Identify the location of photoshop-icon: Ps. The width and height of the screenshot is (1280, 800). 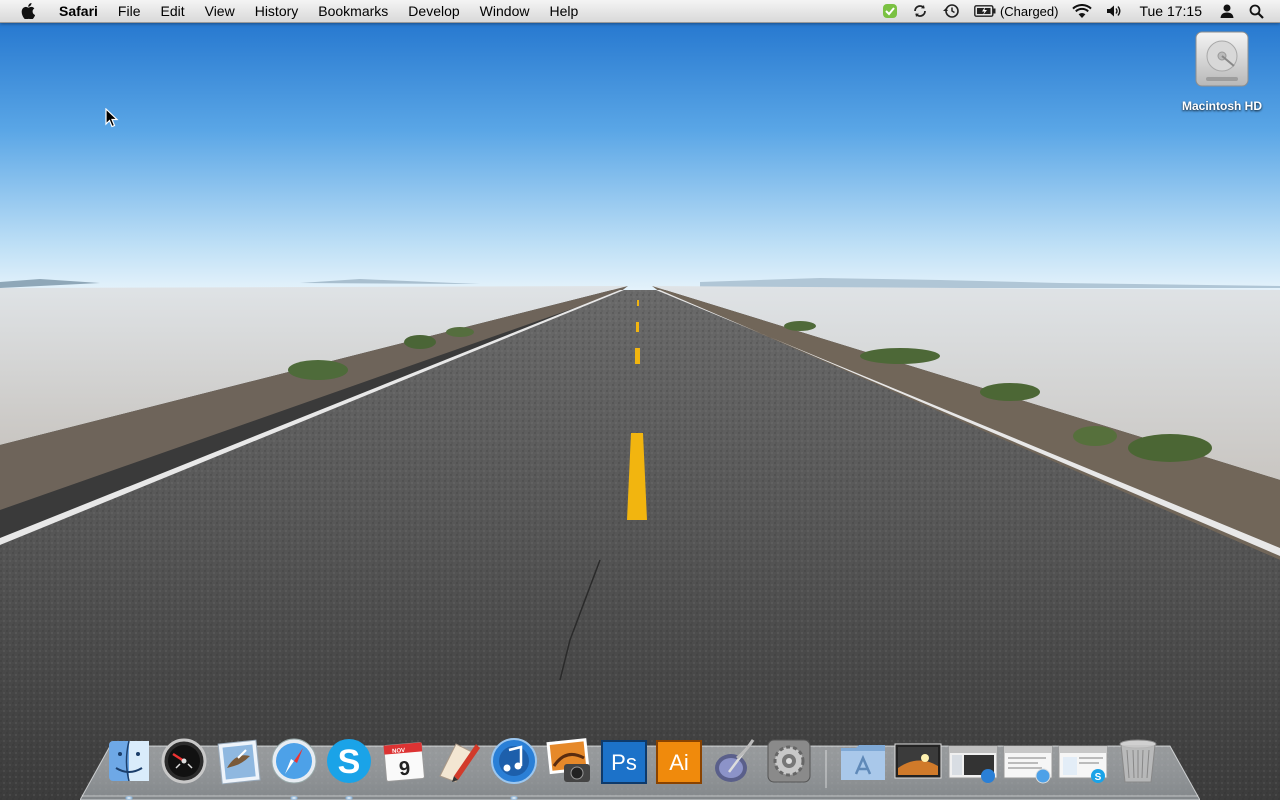
(624, 762).